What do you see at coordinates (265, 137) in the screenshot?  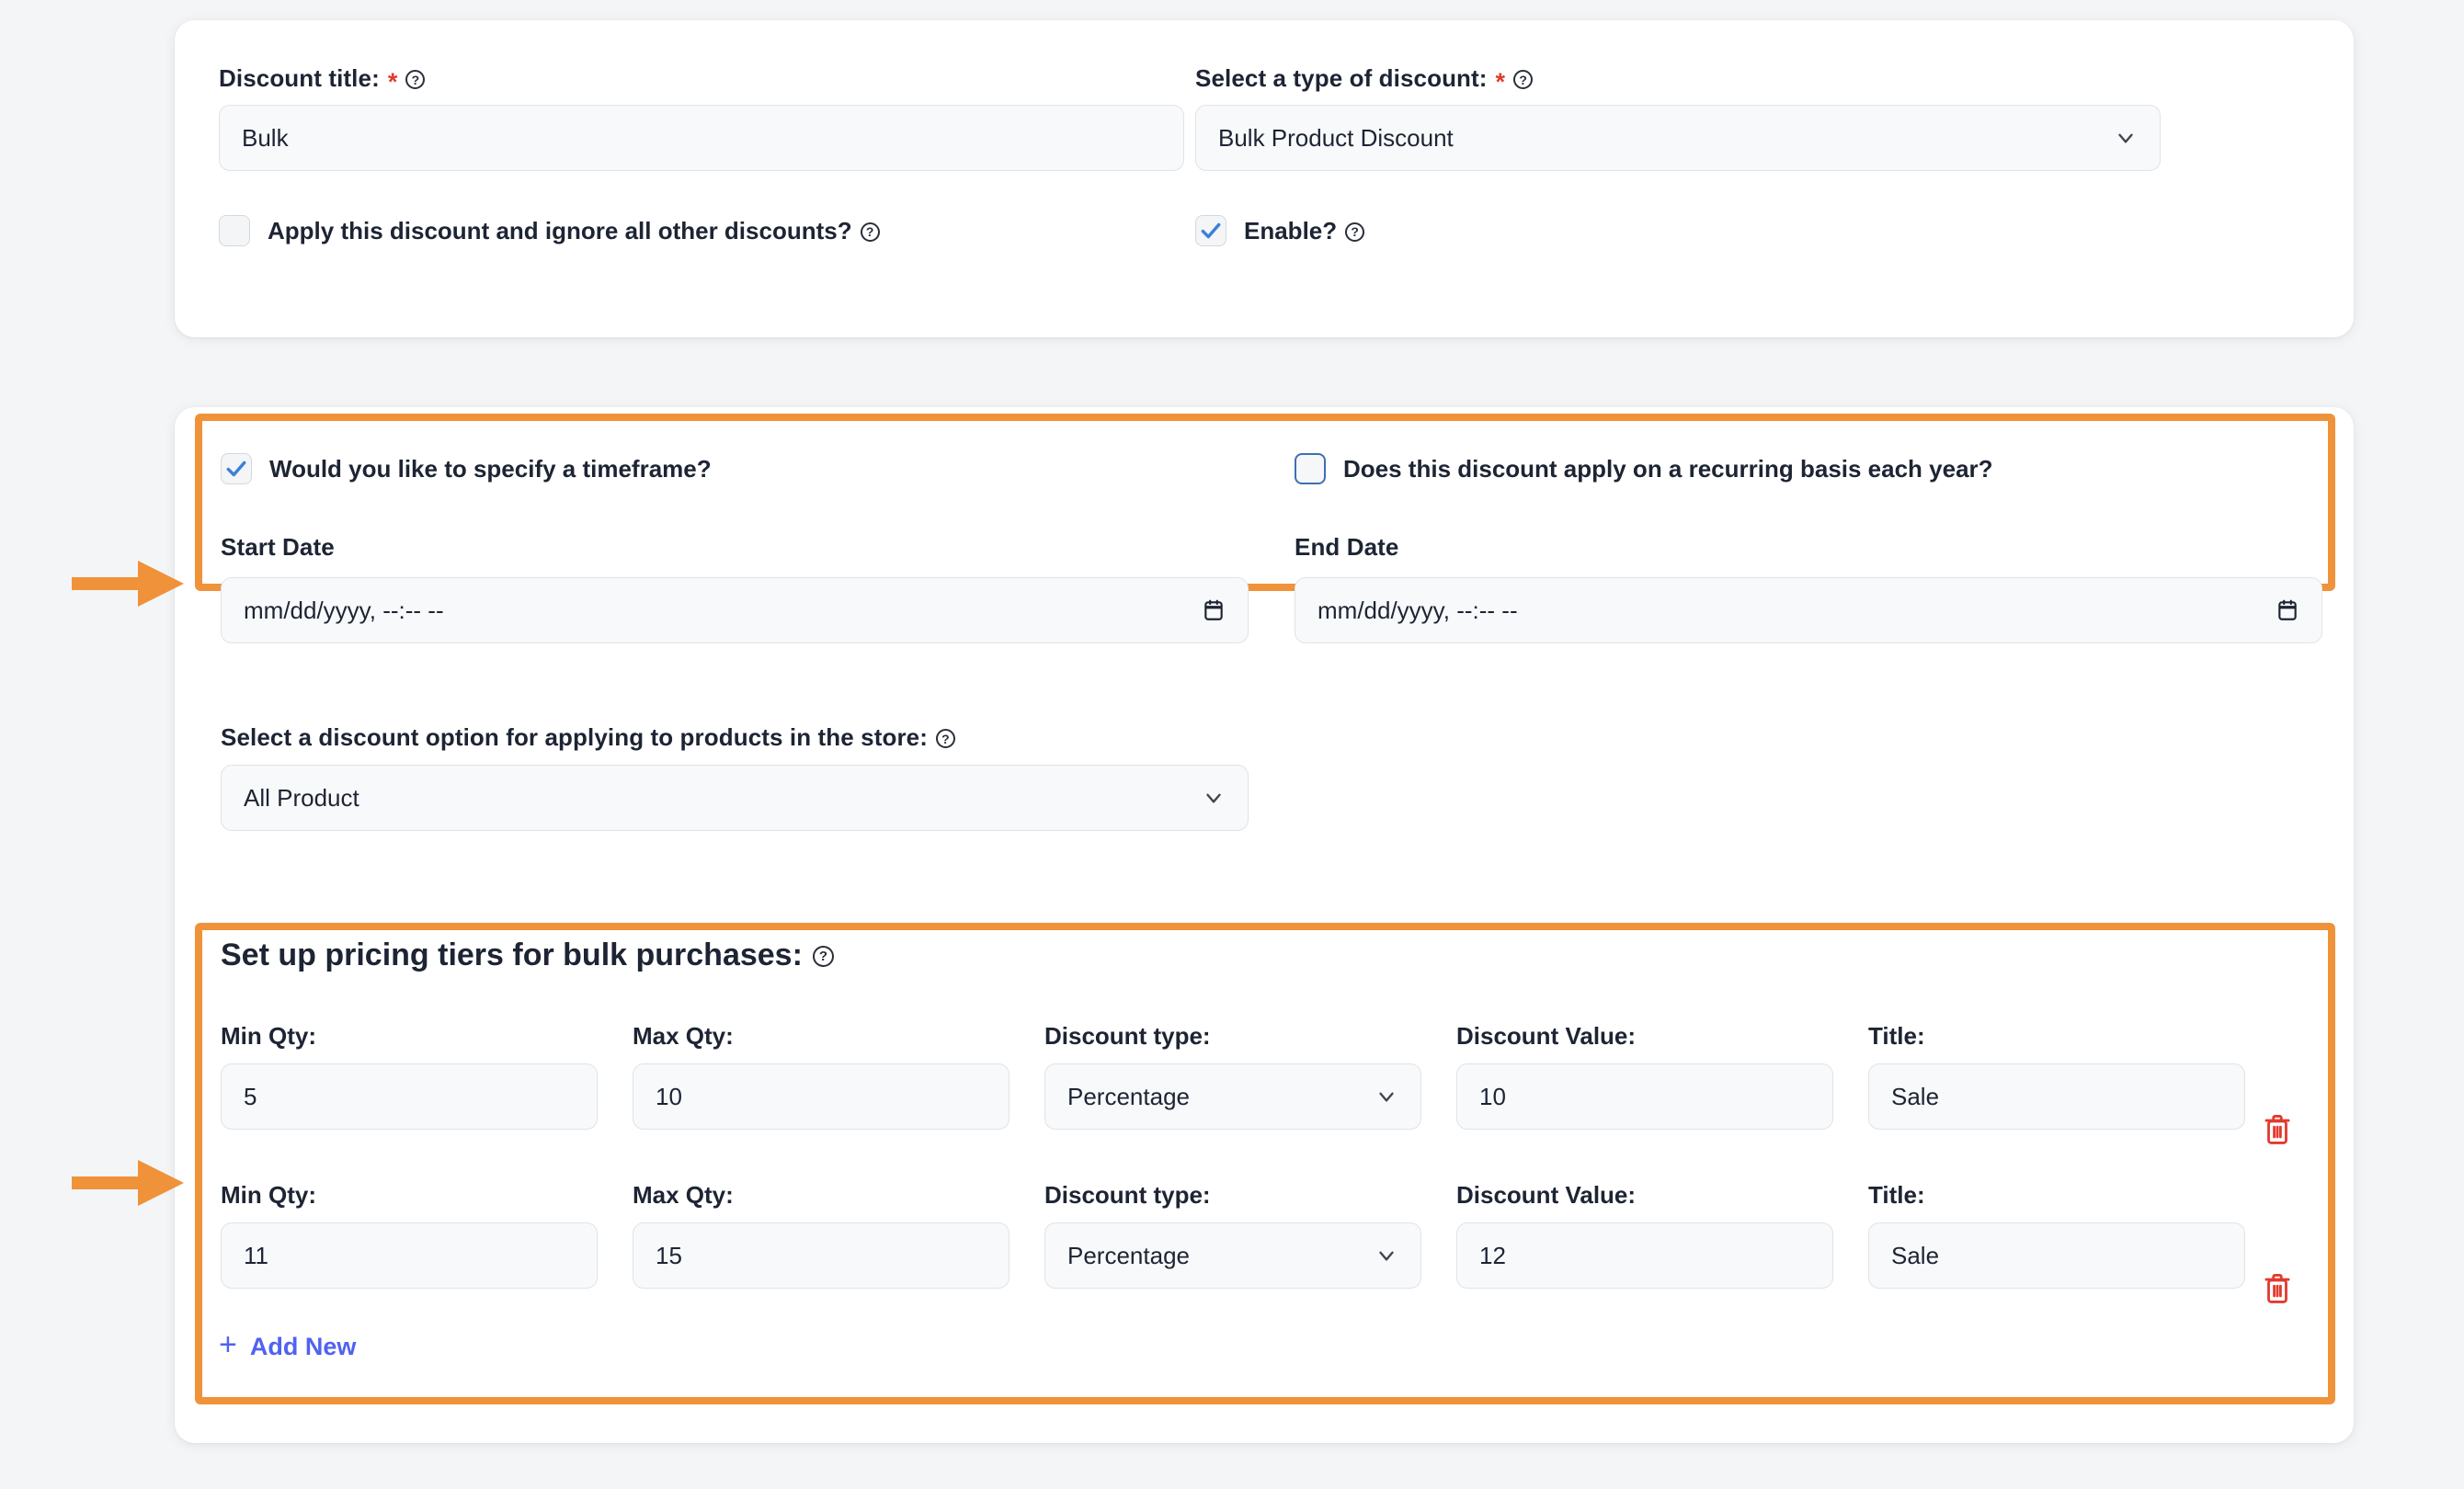 I see `discount-title-value: Bulk` at bounding box center [265, 137].